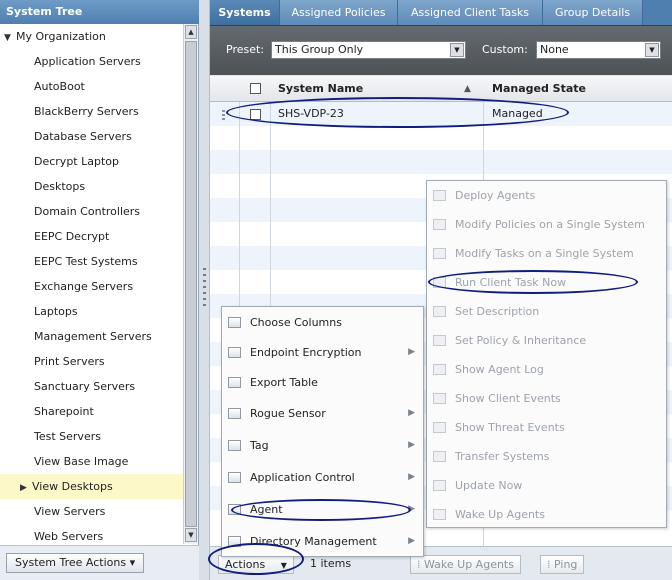 Image resolution: width=672 pixels, height=580 pixels. I want to click on tree-item: Database Servers, so click(91, 136).